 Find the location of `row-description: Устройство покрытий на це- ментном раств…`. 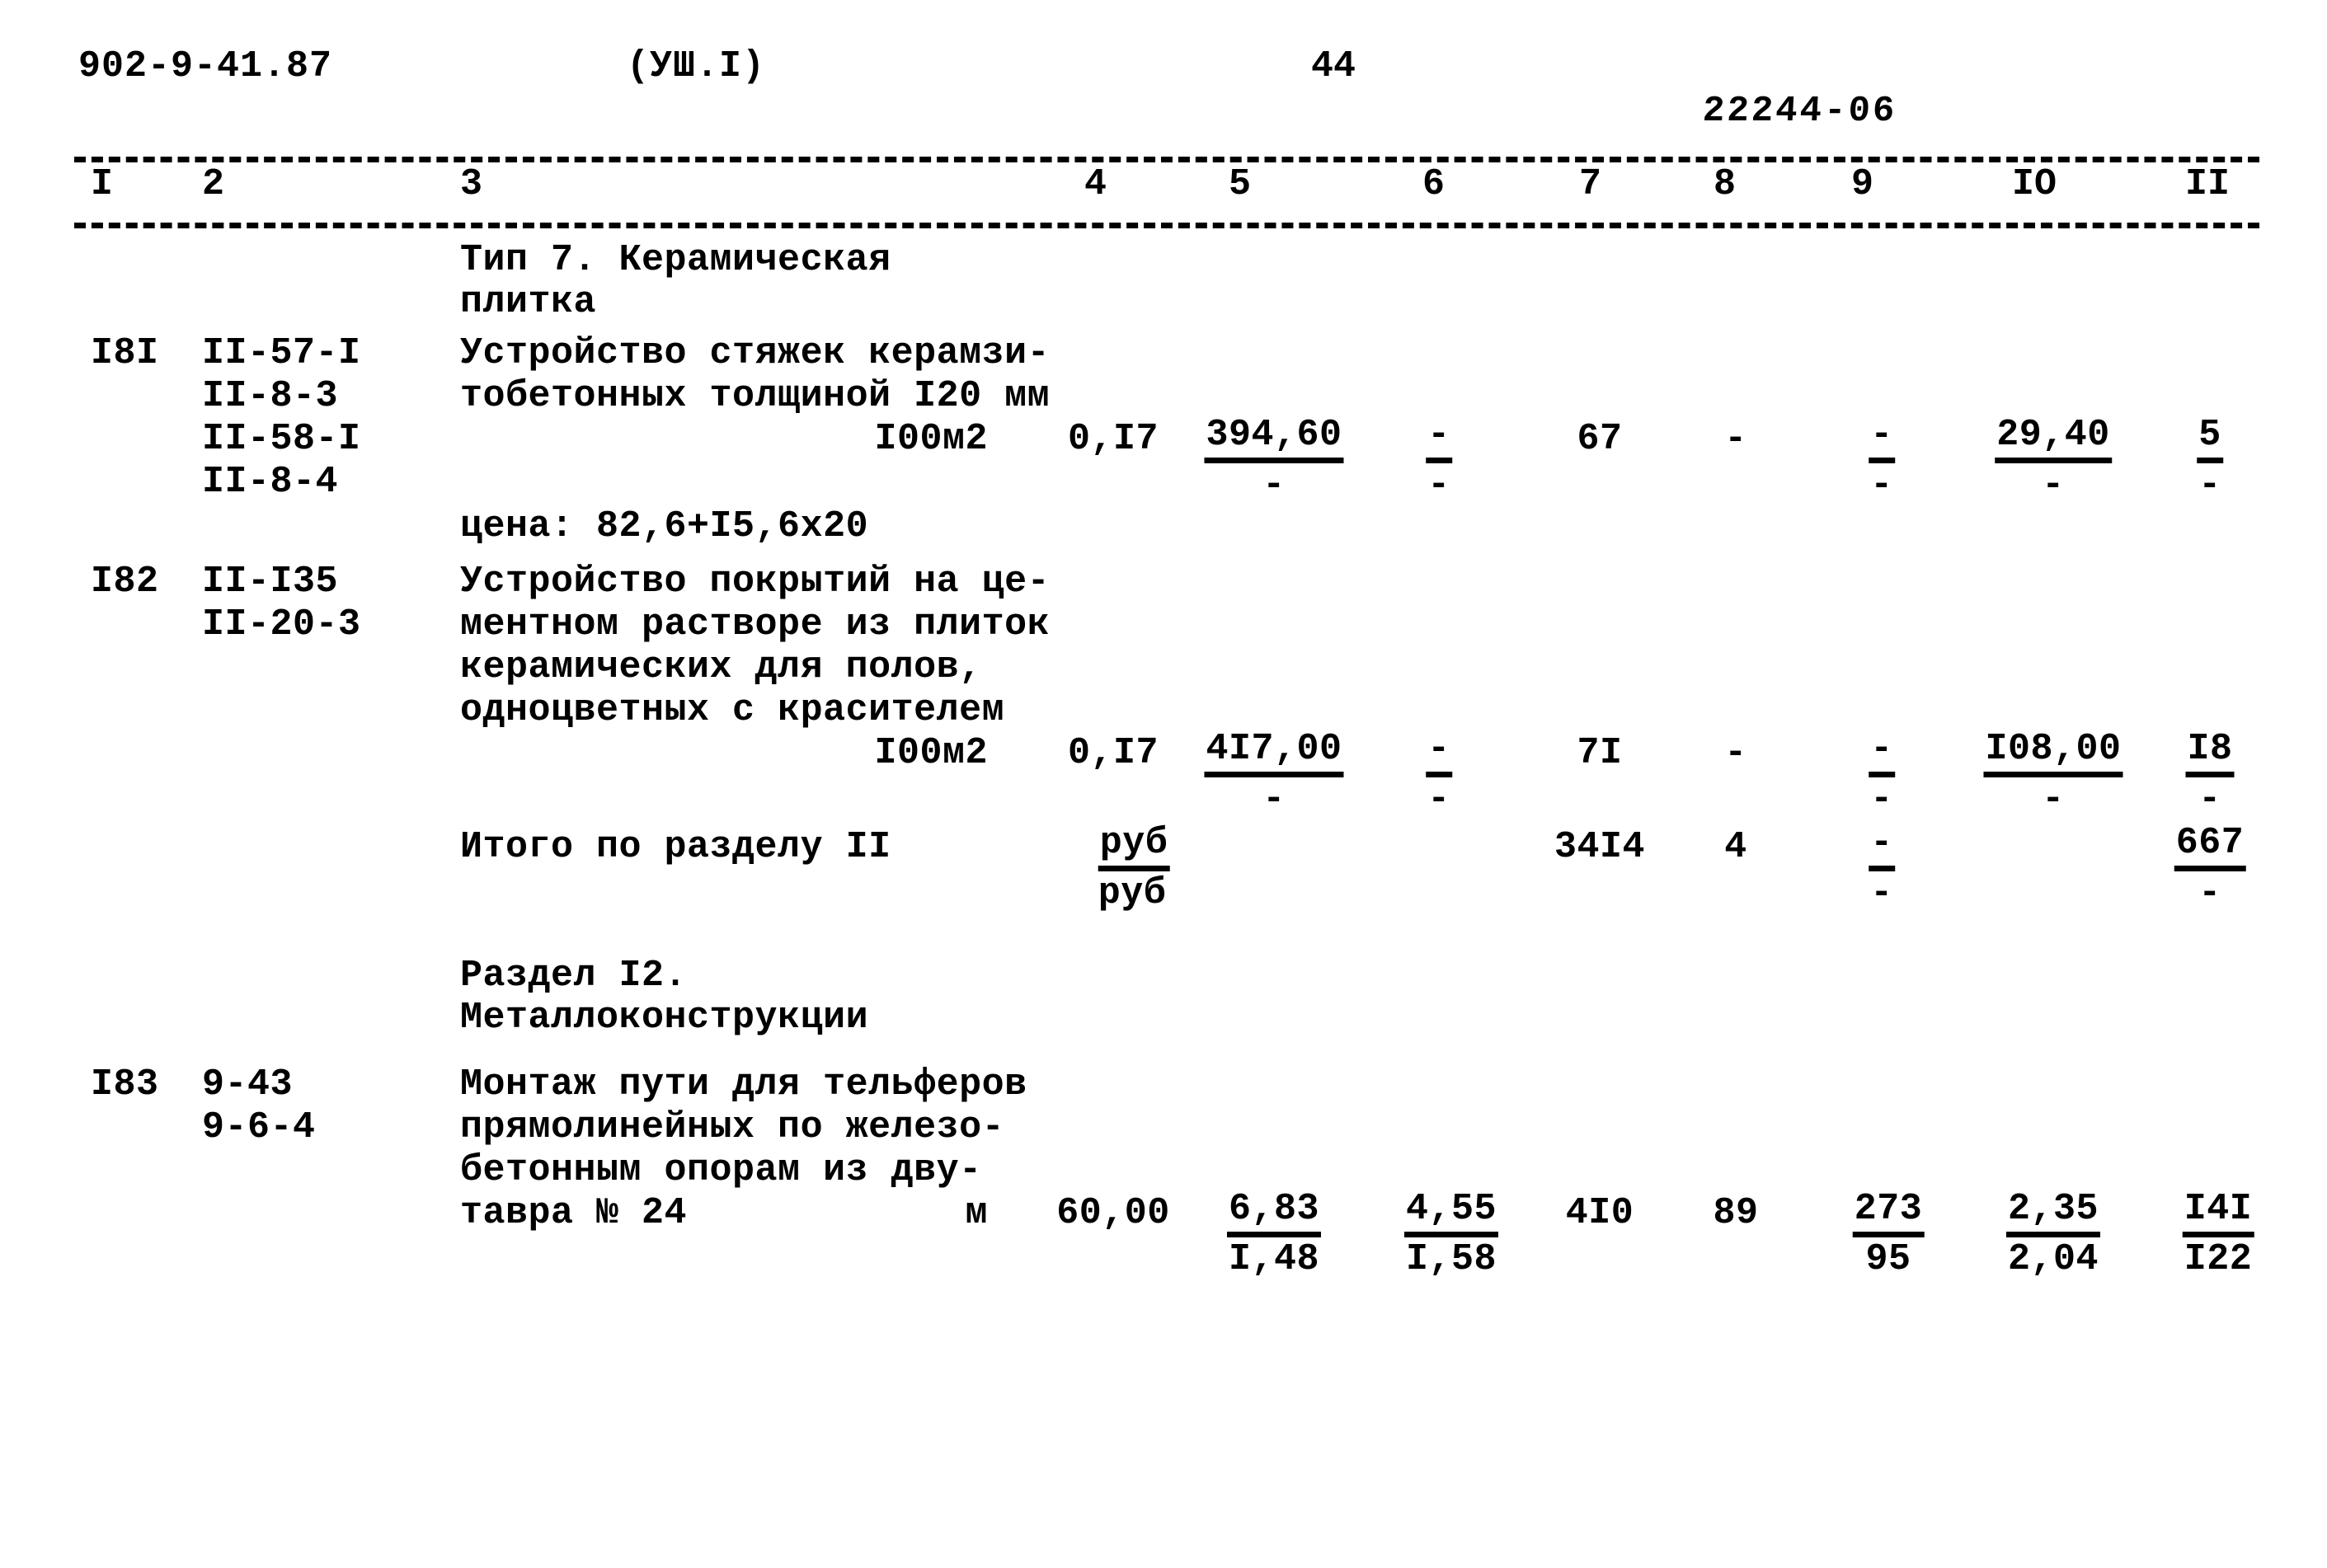

row-description: Устройство покрытий на це- ментном раств… is located at coordinates (755, 646).